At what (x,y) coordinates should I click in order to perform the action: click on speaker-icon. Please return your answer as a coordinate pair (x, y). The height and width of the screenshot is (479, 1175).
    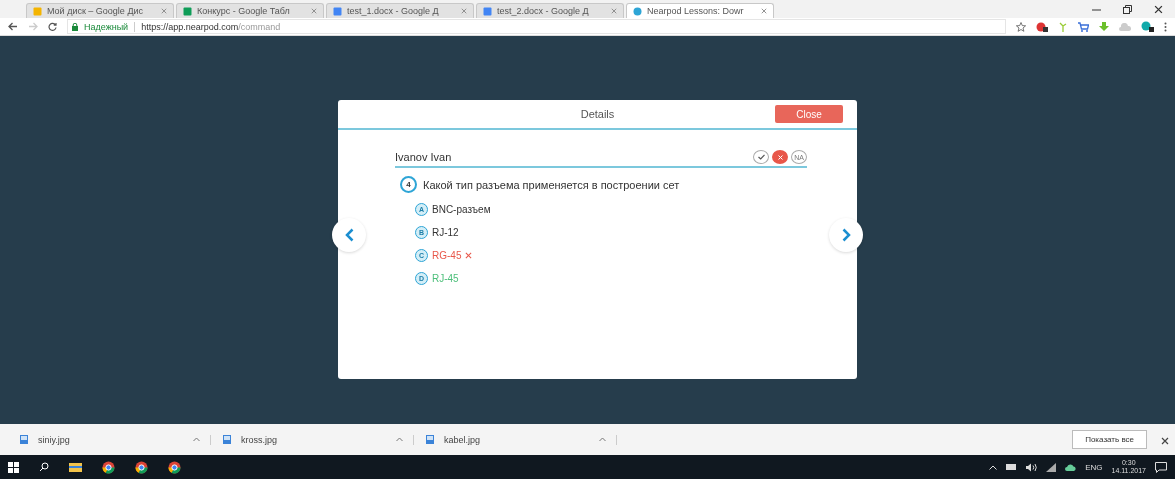
    Looking at the image, I should click on (1032, 467).